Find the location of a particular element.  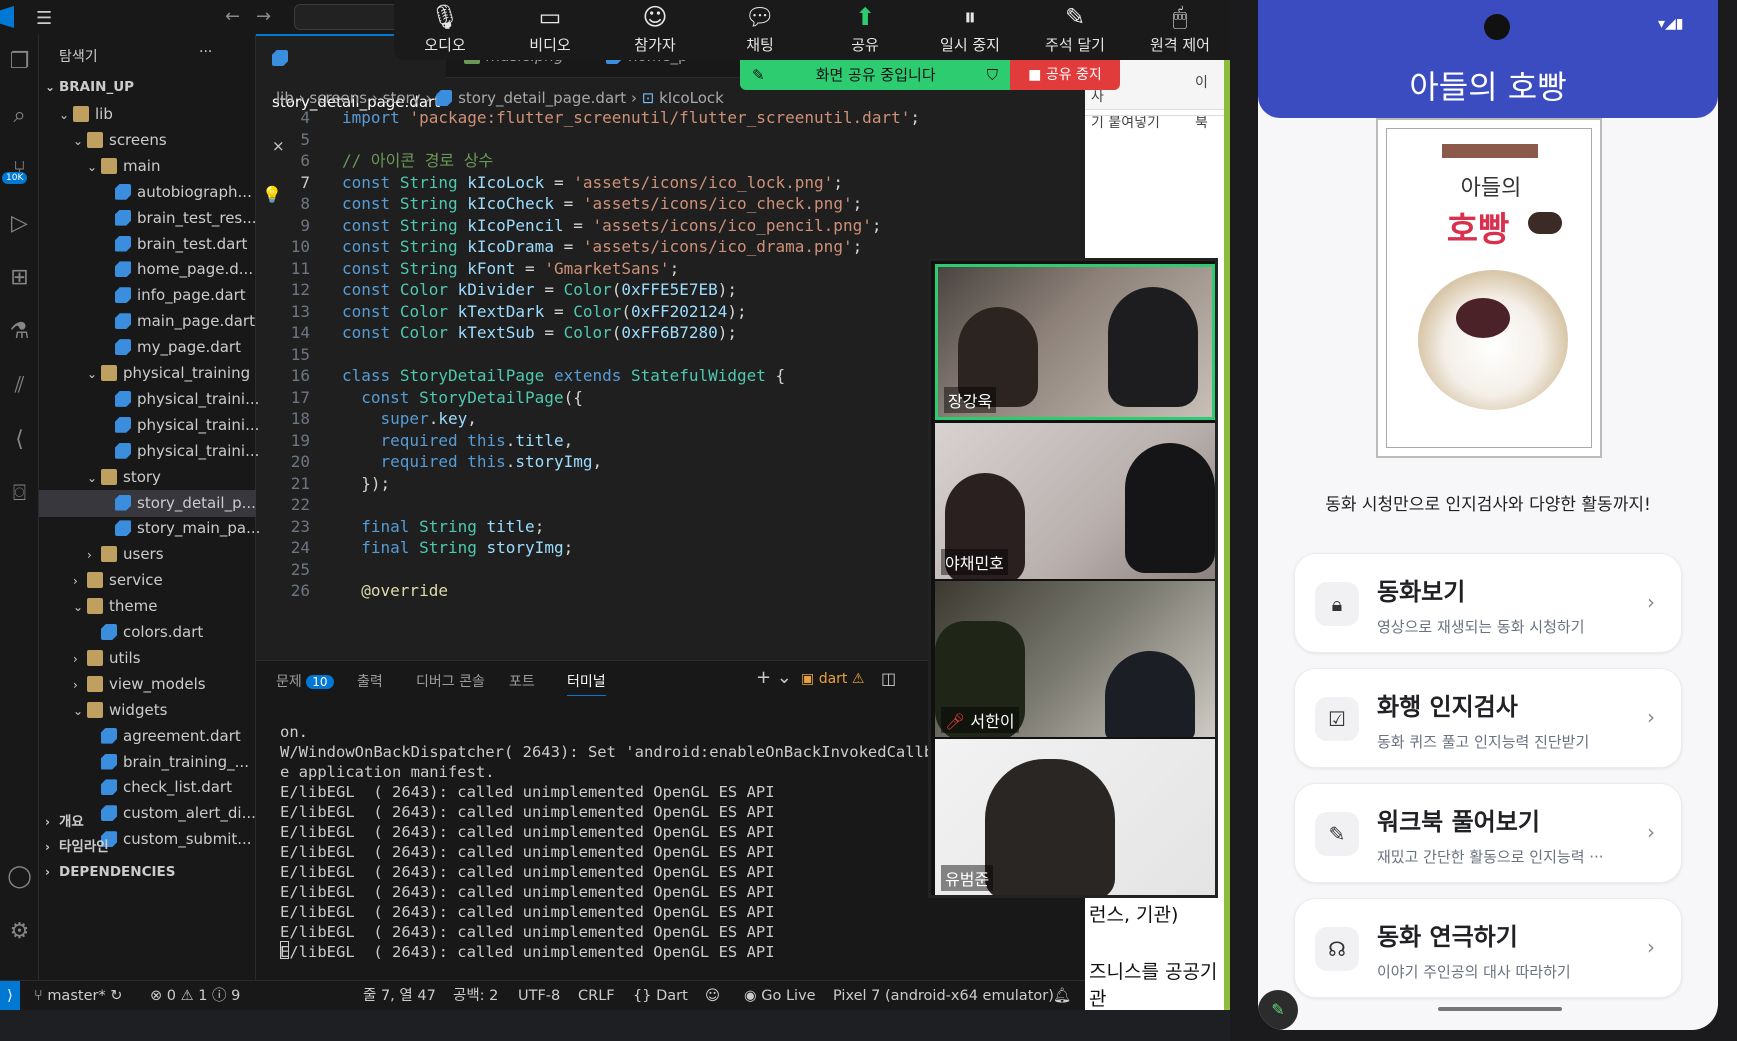

search-icon: ⌕ is located at coordinates (19, 115).